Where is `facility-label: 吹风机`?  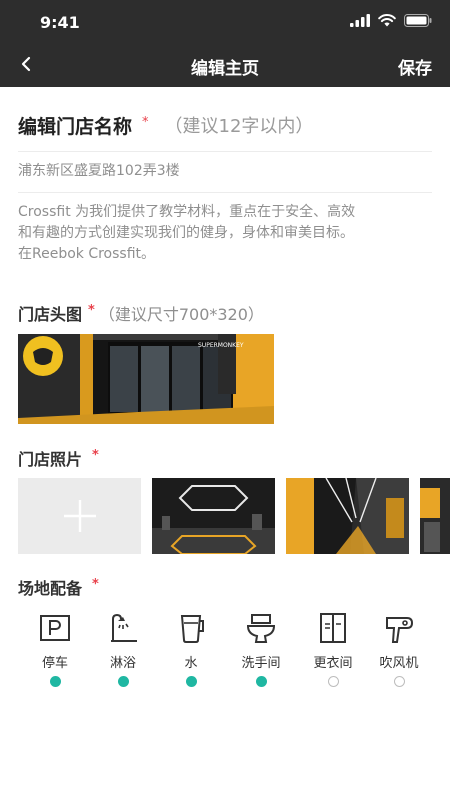
facility-label: 吹风机 is located at coordinates (399, 663).